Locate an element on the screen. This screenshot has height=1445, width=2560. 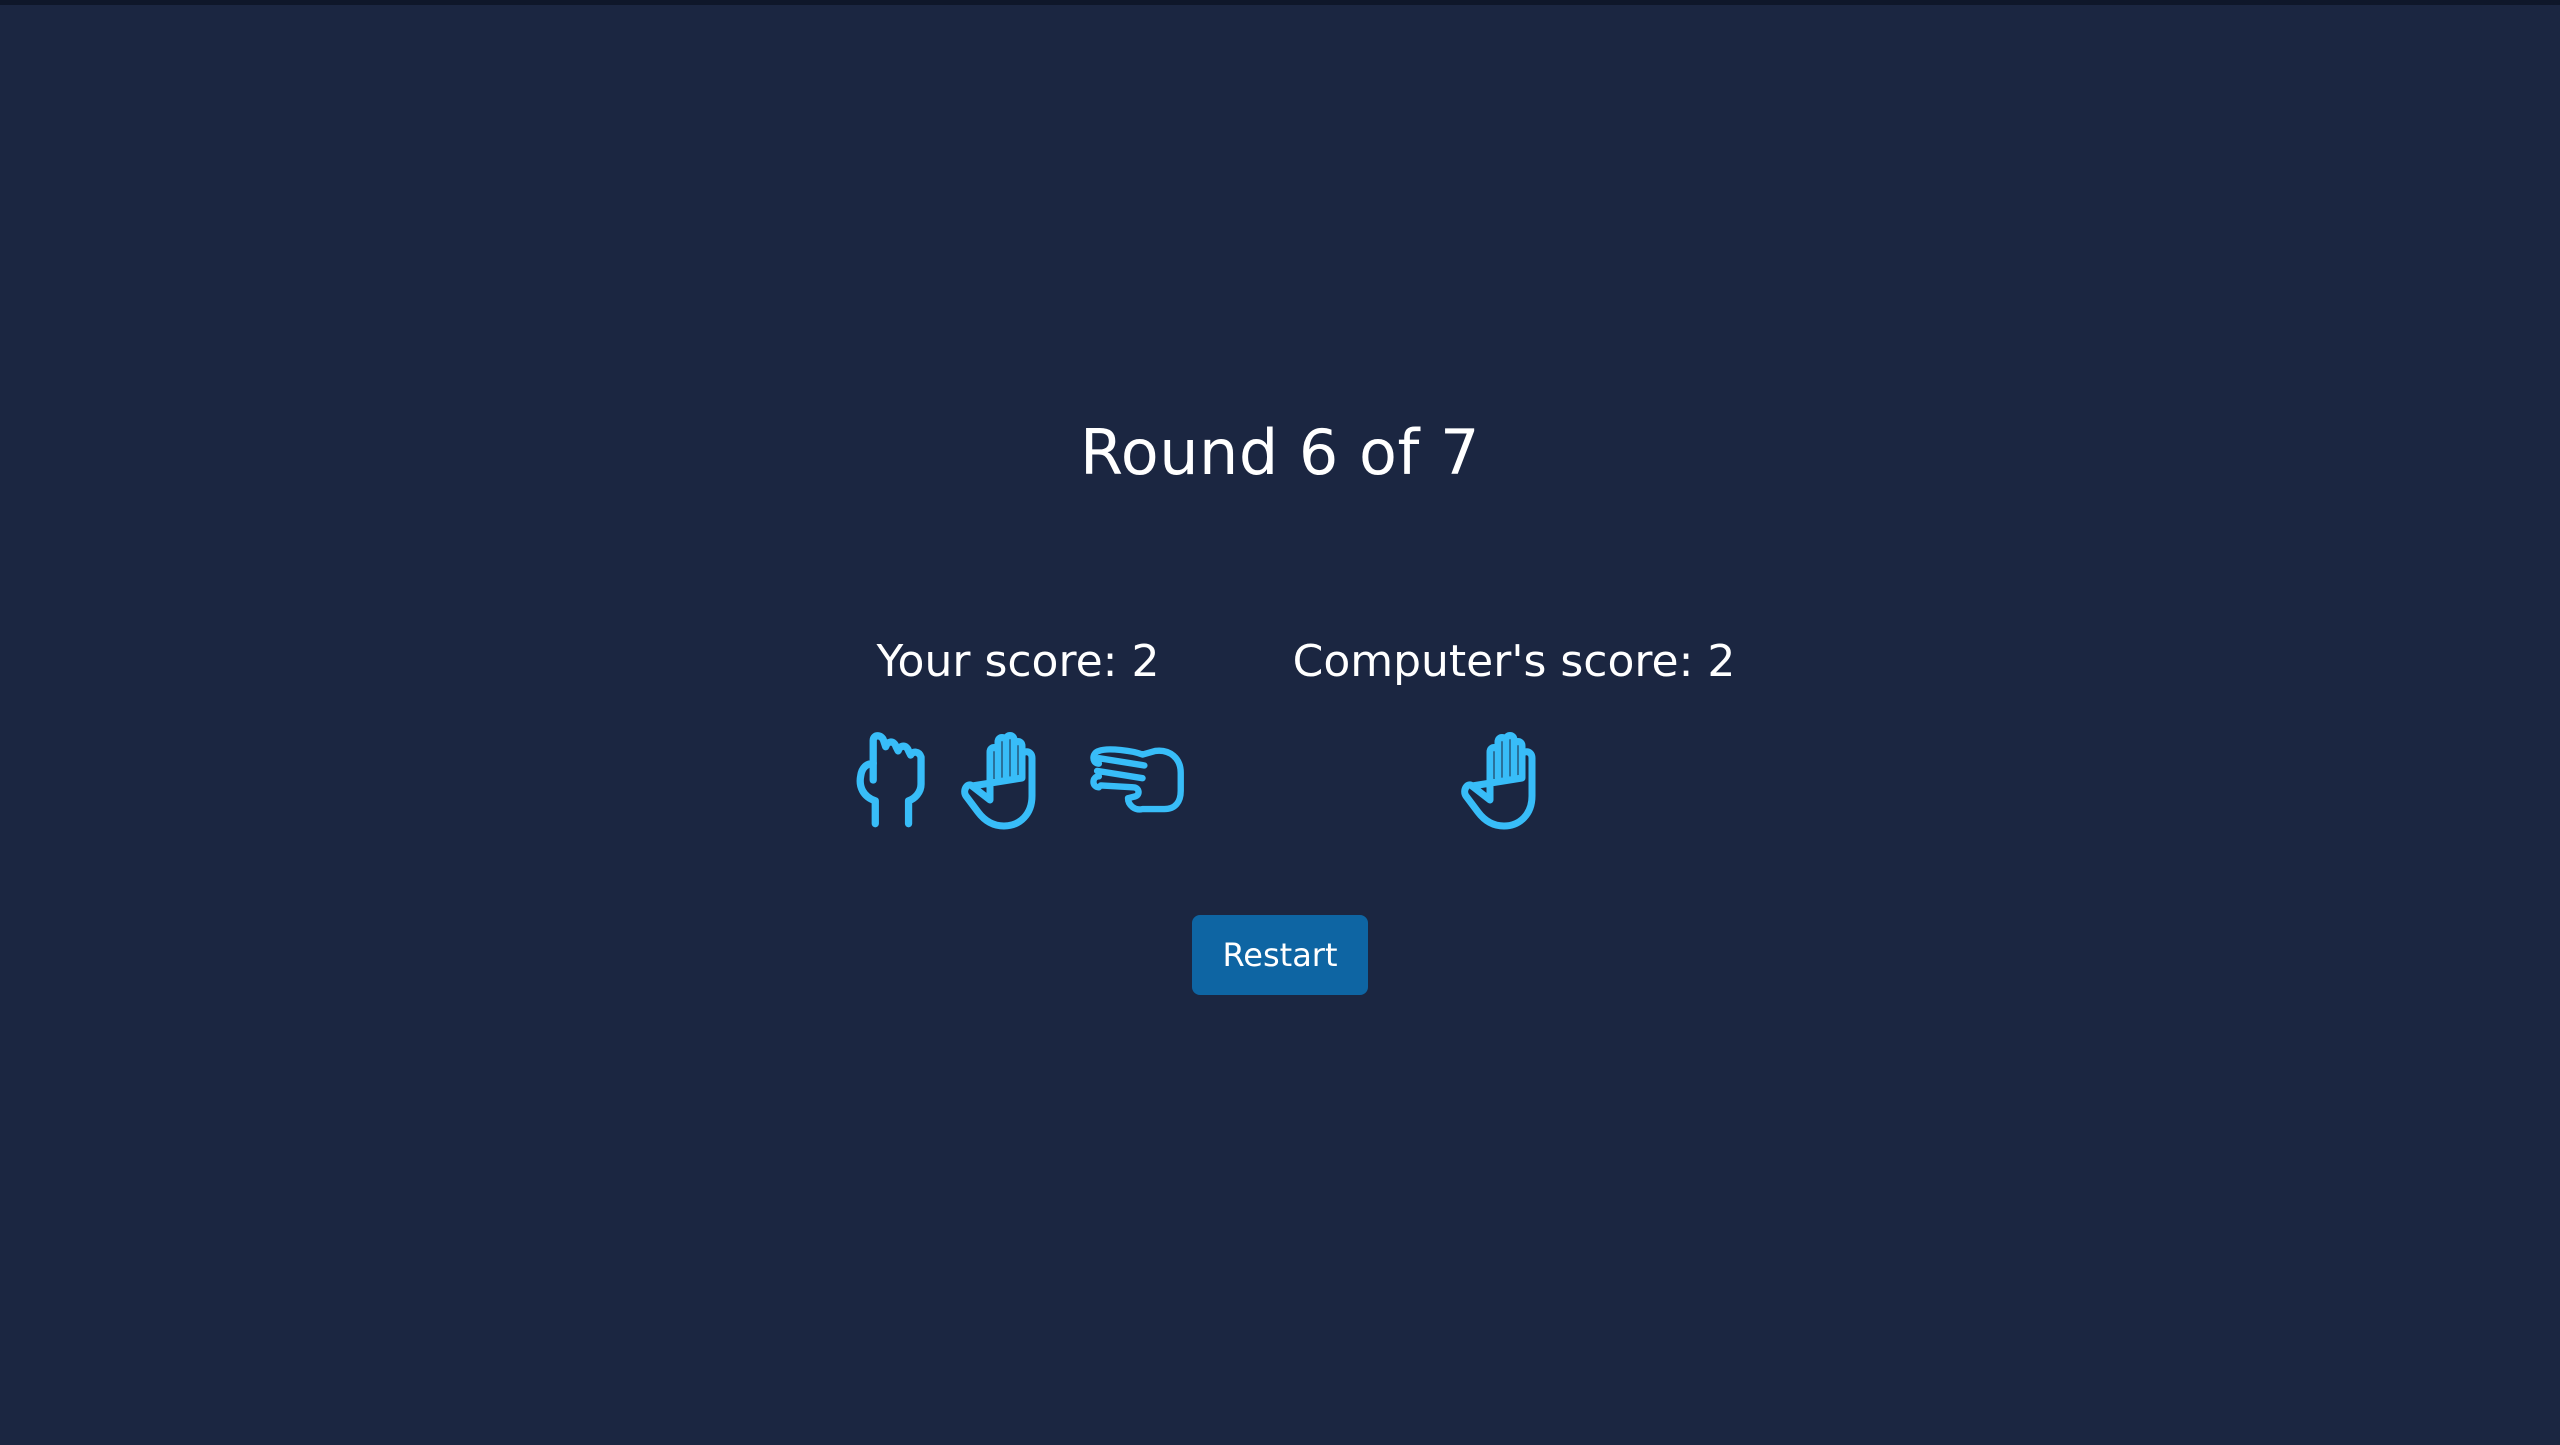
rock-icon is located at coordinates (894, 780).